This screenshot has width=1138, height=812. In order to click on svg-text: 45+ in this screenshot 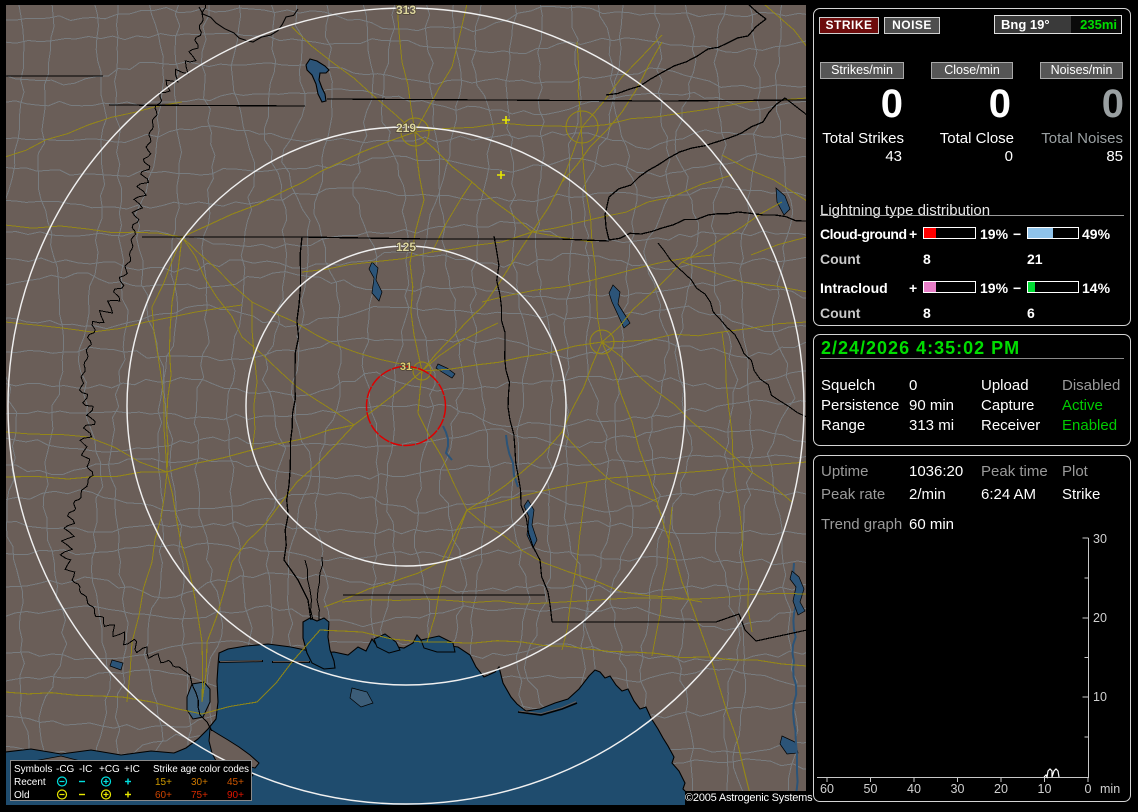, I will do `click(235, 782)`.